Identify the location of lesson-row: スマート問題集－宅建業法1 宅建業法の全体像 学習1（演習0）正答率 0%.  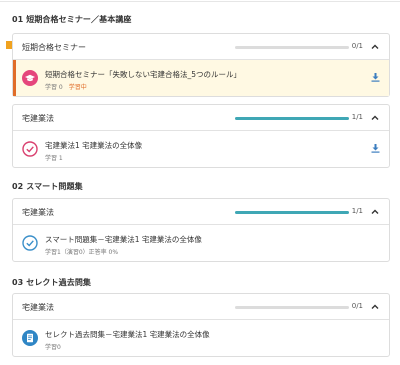
(201, 243).